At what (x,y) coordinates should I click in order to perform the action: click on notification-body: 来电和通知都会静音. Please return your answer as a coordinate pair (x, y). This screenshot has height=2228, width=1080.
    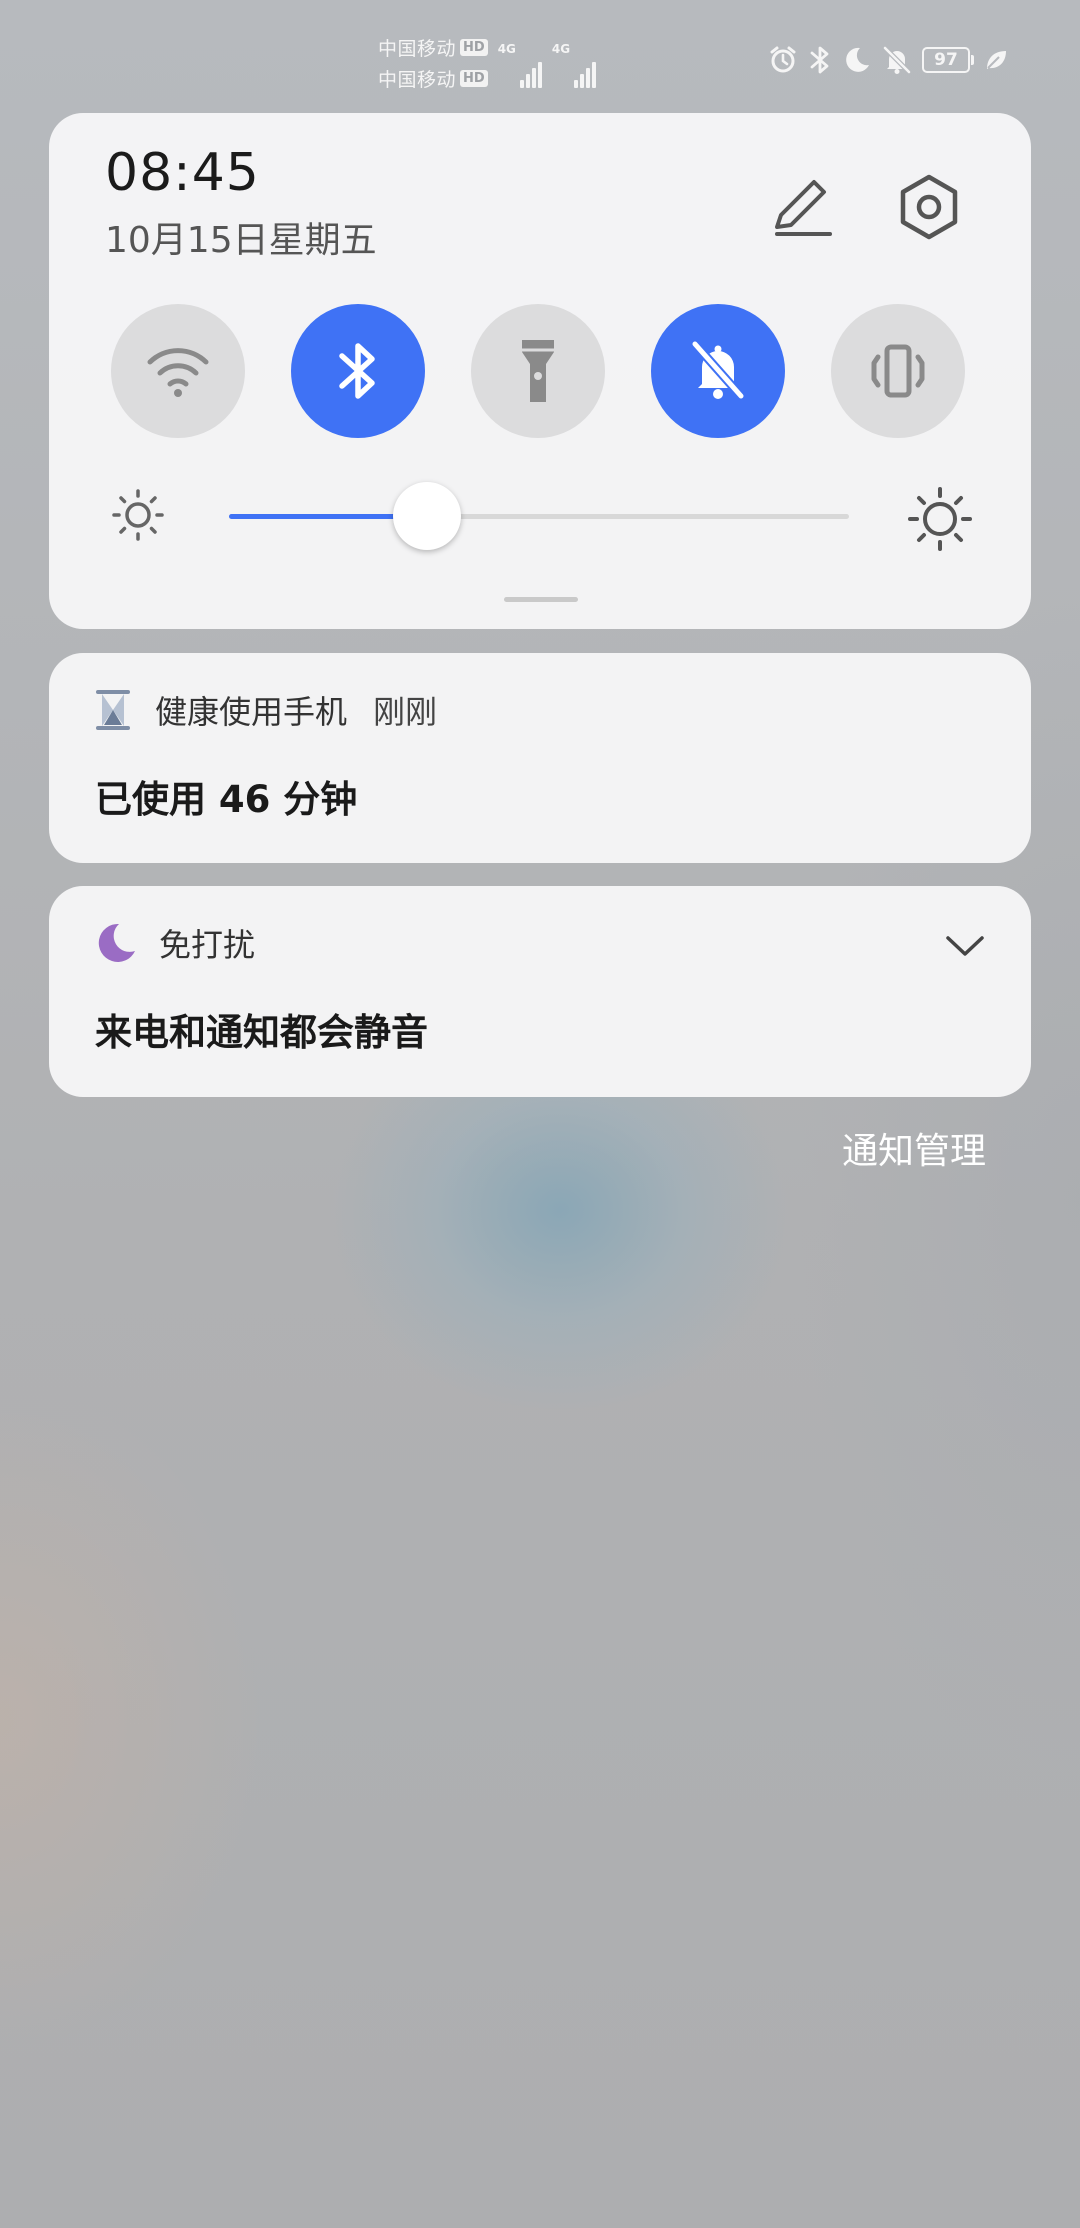
    Looking at the image, I should click on (261, 1032).